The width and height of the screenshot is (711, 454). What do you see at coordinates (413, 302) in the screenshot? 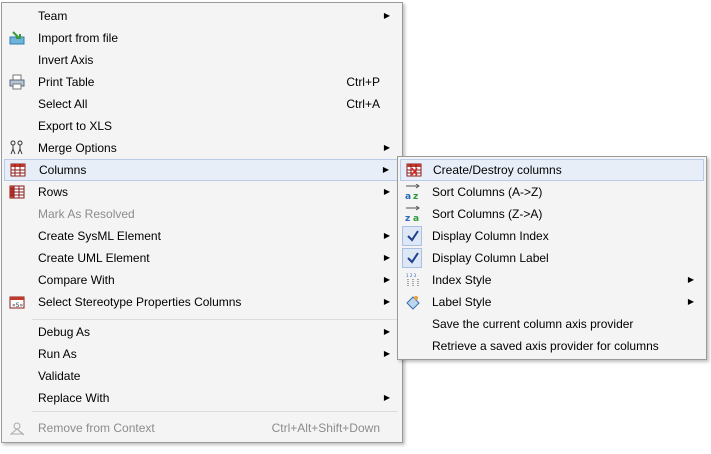
I see `label-style-icon` at bounding box center [413, 302].